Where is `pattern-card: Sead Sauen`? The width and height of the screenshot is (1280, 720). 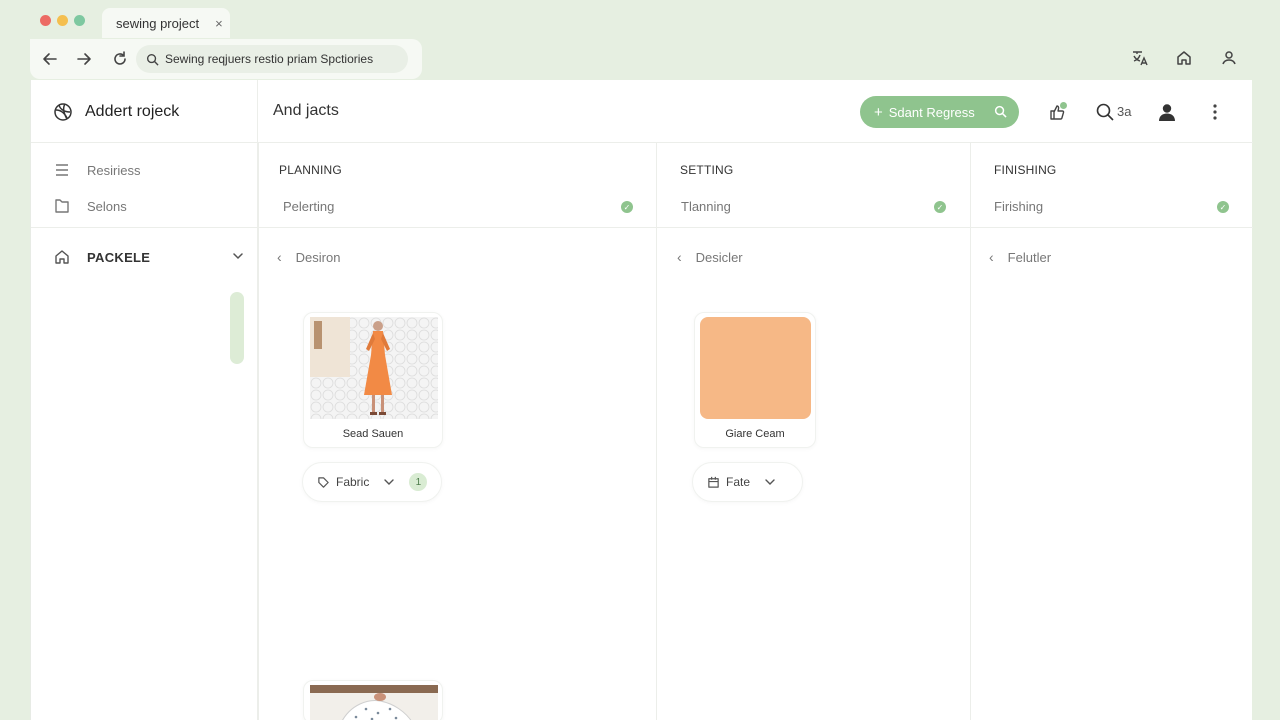
pattern-card: Sead Sauen is located at coordinates (373, 380).